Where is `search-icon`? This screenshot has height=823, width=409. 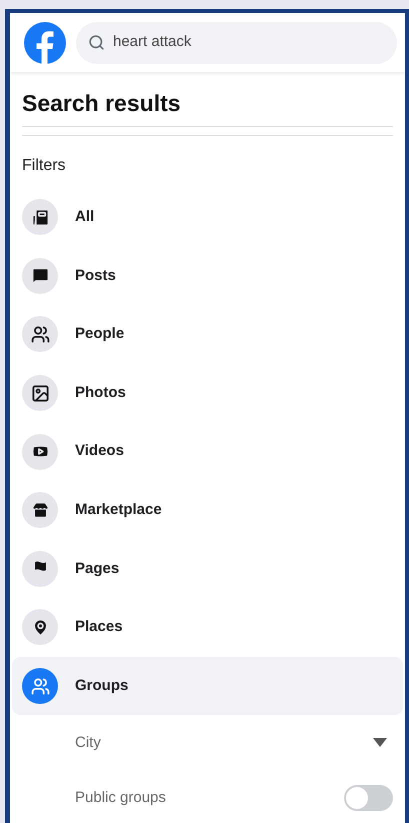
search-icon is located at coordinates (96, 42).